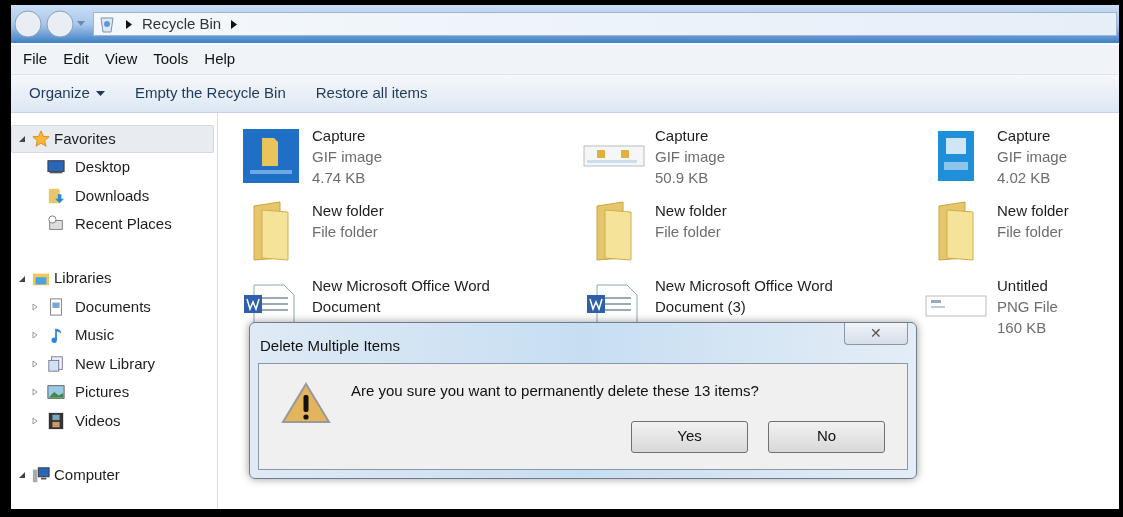 The height and width of the screenshot is (517, 1123). I want to click on warning-icon, so click(306, 403).